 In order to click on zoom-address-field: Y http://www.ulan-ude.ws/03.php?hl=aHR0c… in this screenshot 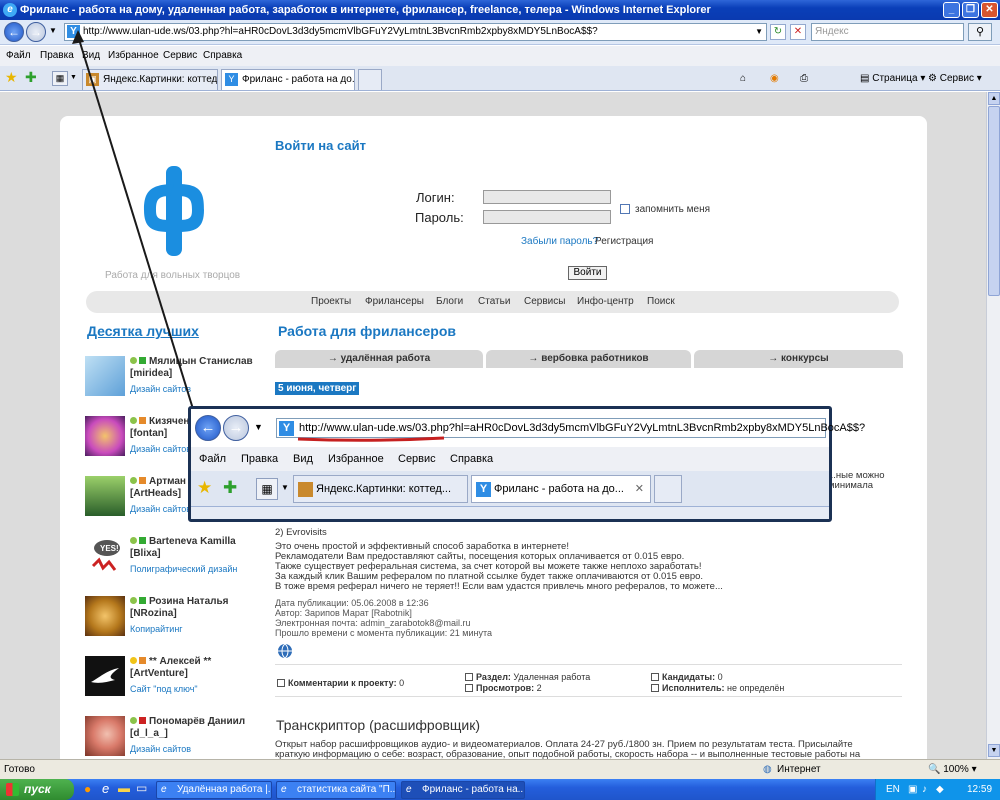, I will do `click(570, 428)`.